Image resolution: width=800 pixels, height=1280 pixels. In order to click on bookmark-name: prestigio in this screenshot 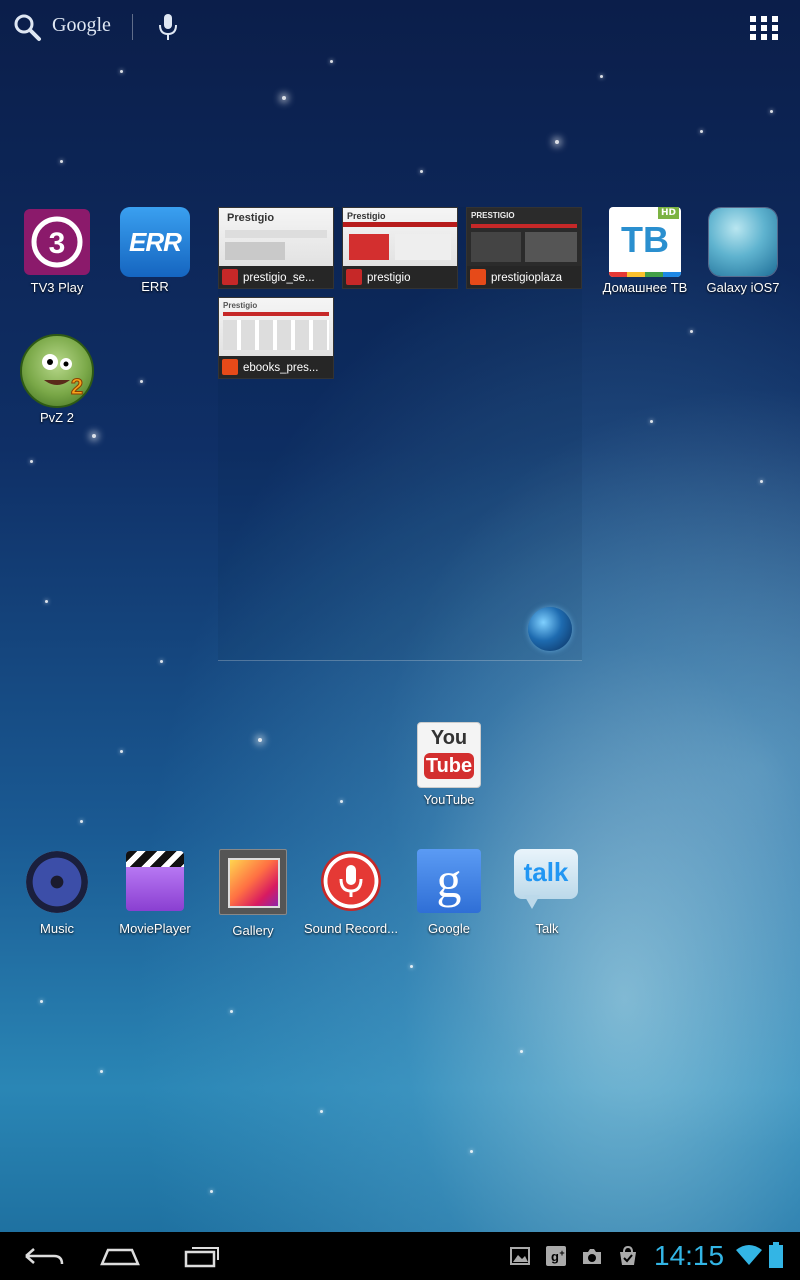, I will do `click(389, 278)`.